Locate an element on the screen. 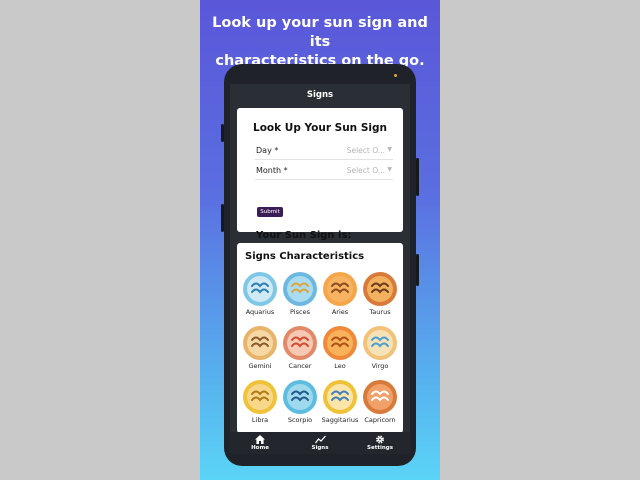 The image size is (640, 480). nav-settings-label: Settings is located at coordinates (380, 448).